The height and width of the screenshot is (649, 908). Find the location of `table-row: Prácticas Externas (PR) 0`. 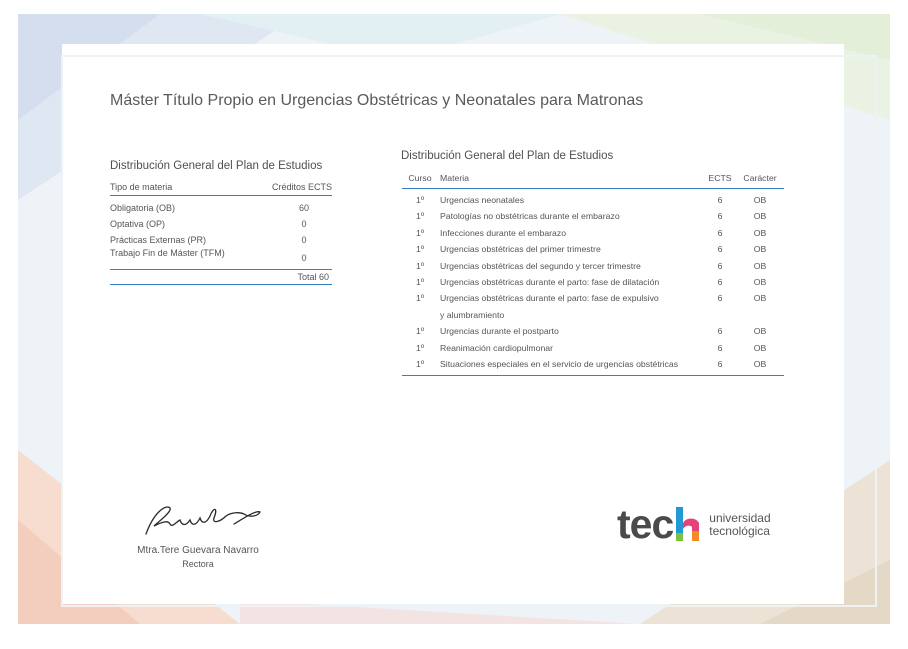

table-row: Prácticas Externas (PR) 0 is located at coordinates (221, 240).